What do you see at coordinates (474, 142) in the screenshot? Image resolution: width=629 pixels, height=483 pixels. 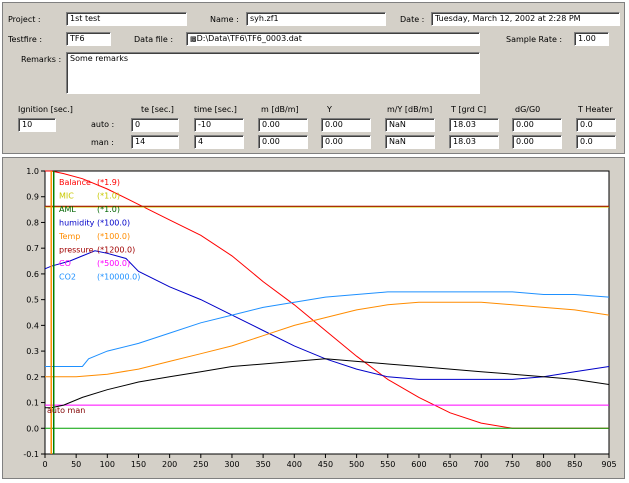 I see `man-t-field: 18.03` at bounding box center [474, 142].